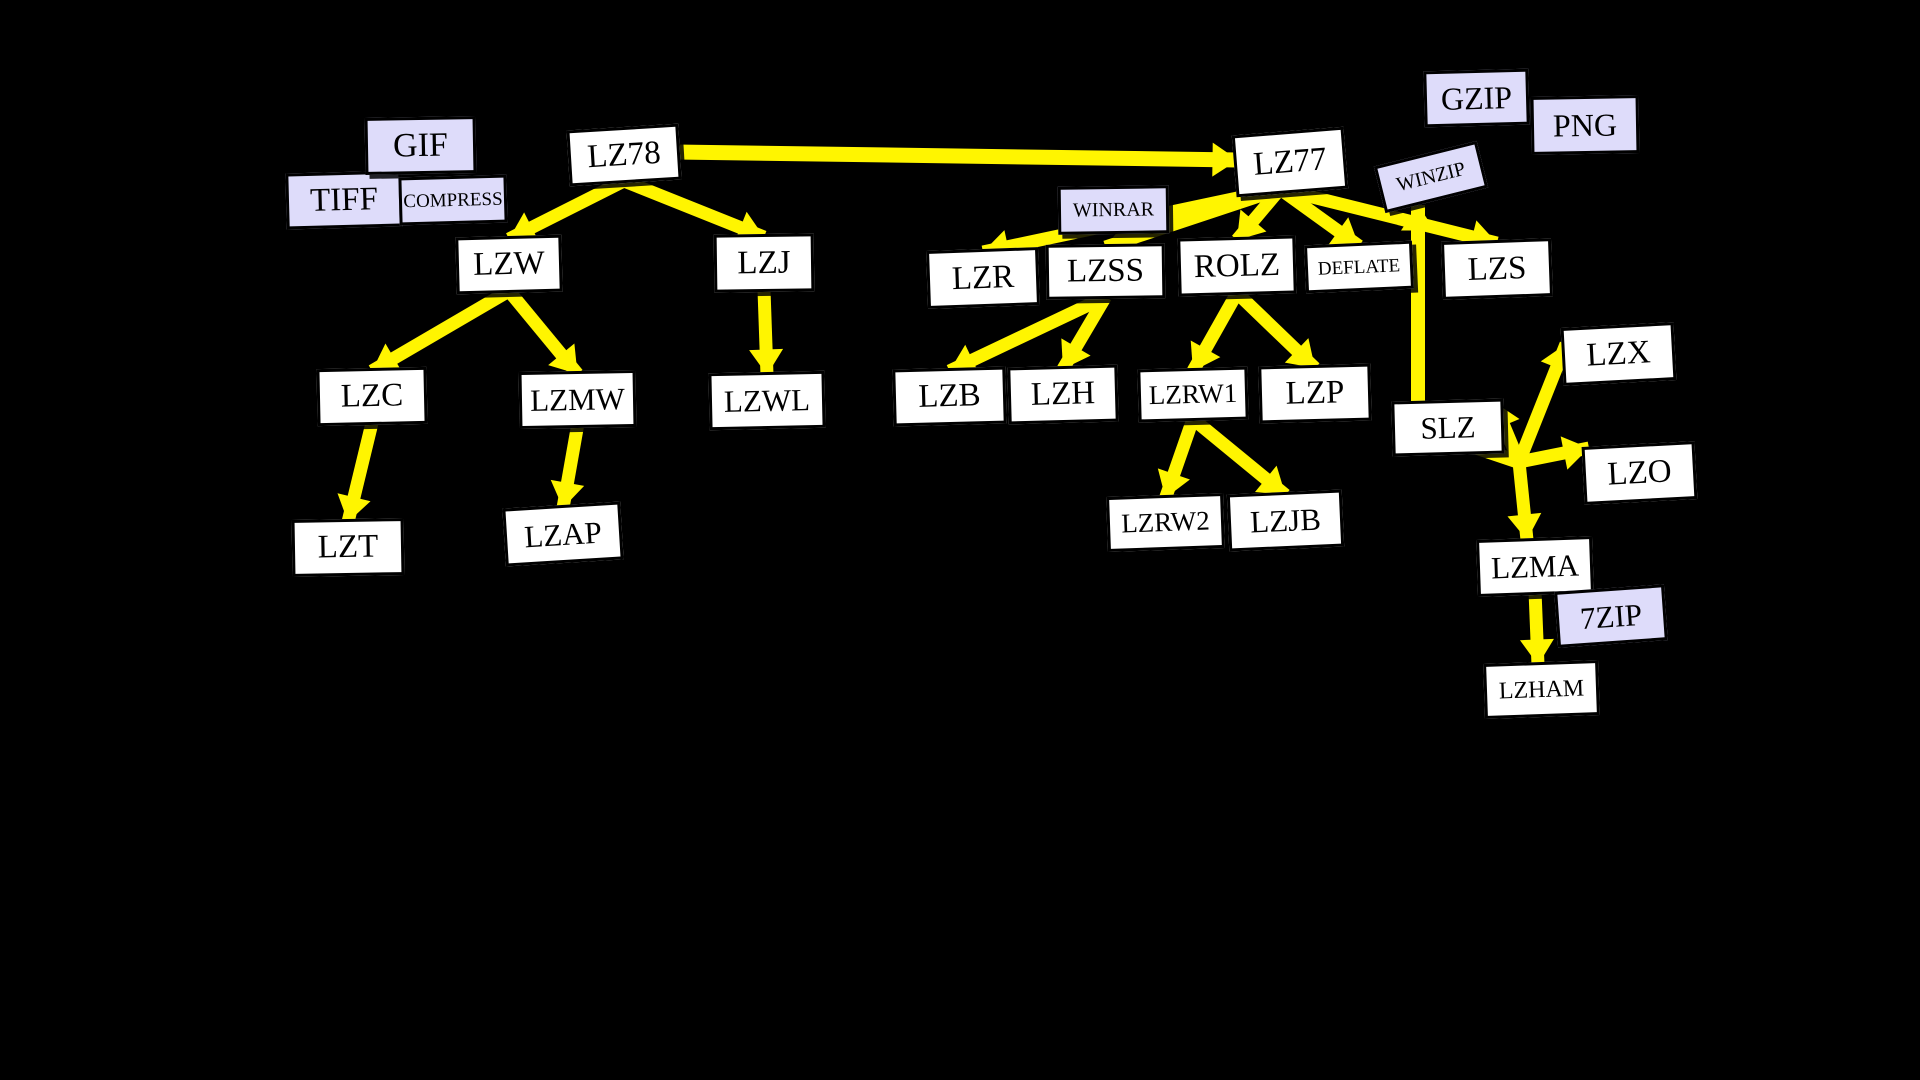 The width and height of the screenshot is (1920, 1080). I want to click on node-label: LZ78, so click(624, 154).